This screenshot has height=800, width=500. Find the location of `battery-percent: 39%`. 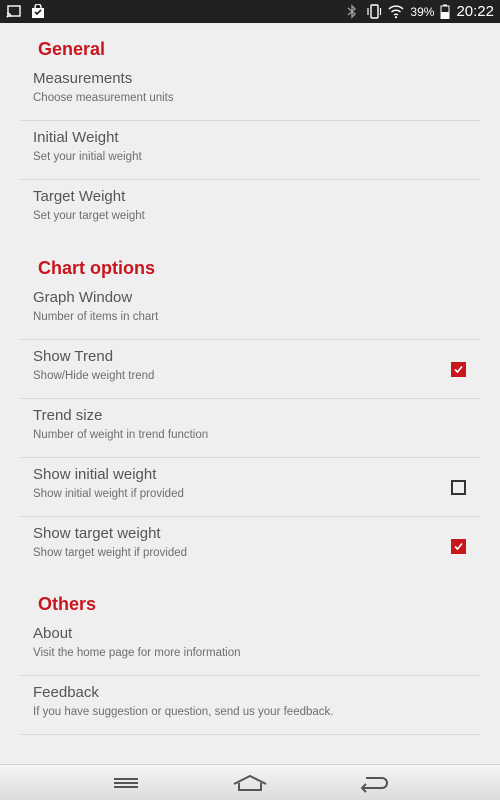

battery-percent: 39% is located at coordinates (422, 11).